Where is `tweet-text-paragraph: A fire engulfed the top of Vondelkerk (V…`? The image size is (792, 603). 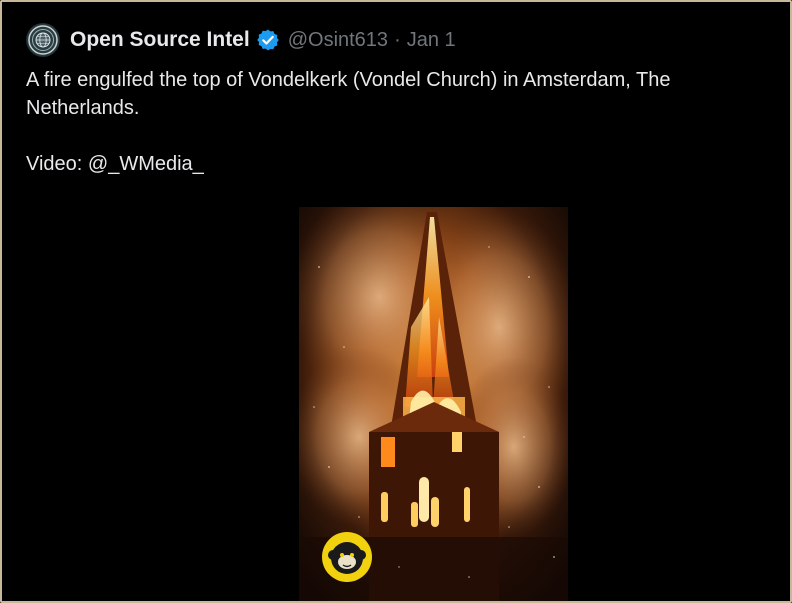 tweet-text-paragraph: A fire engulfed the top of Vondelkerk (V… is located at coordinates (348, 94).